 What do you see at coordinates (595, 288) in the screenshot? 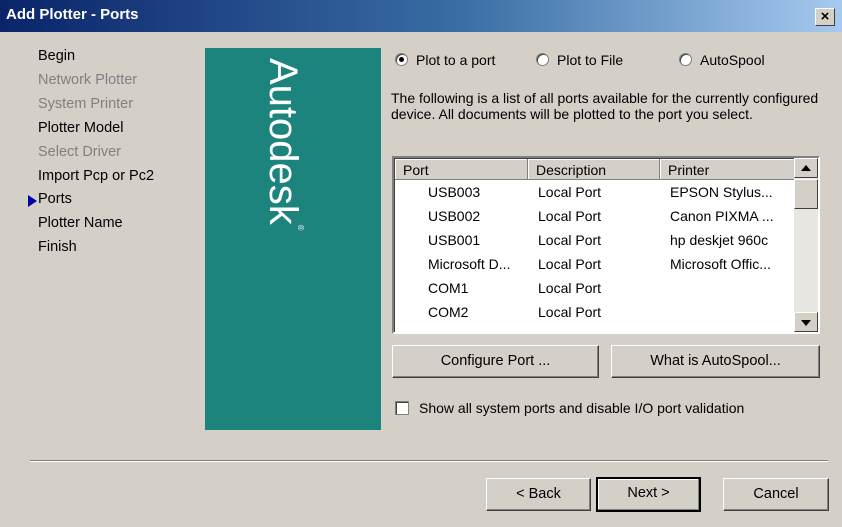
I see `table-row: COM1 Local Port` at bounding box center [595, 288].